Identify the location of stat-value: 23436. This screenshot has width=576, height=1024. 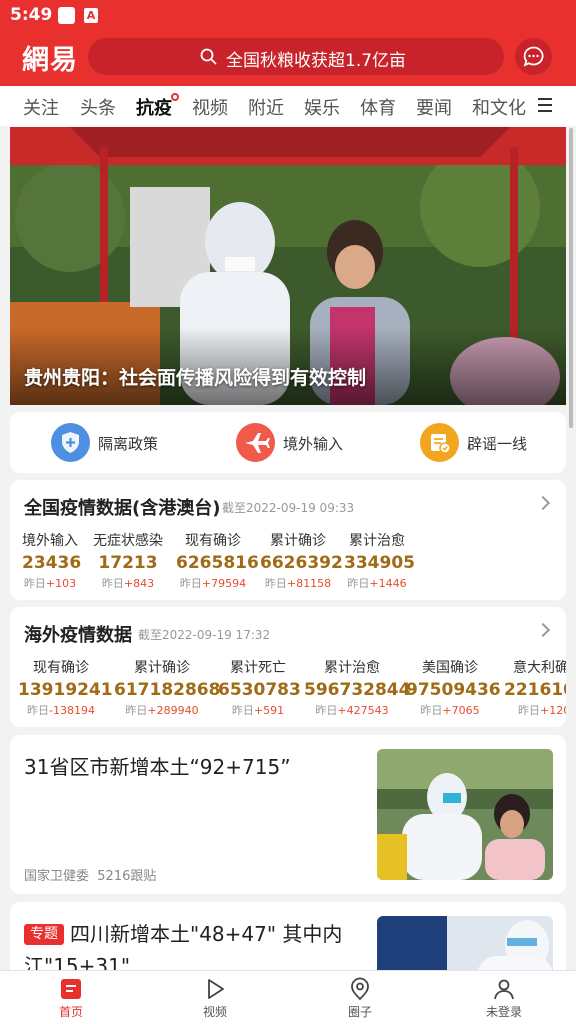
(52, 563).